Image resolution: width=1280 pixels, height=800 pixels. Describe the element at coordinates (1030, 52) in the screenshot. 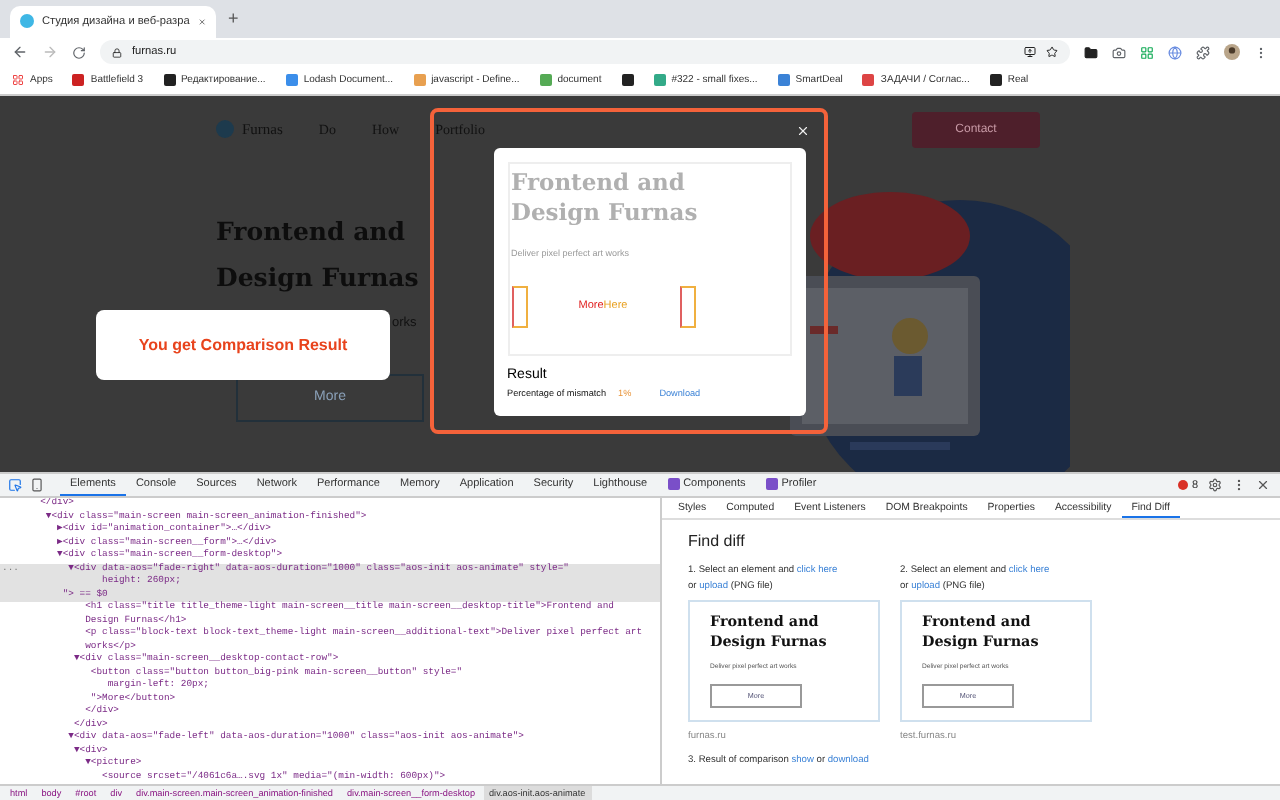

I see `cast-icon` at that location.